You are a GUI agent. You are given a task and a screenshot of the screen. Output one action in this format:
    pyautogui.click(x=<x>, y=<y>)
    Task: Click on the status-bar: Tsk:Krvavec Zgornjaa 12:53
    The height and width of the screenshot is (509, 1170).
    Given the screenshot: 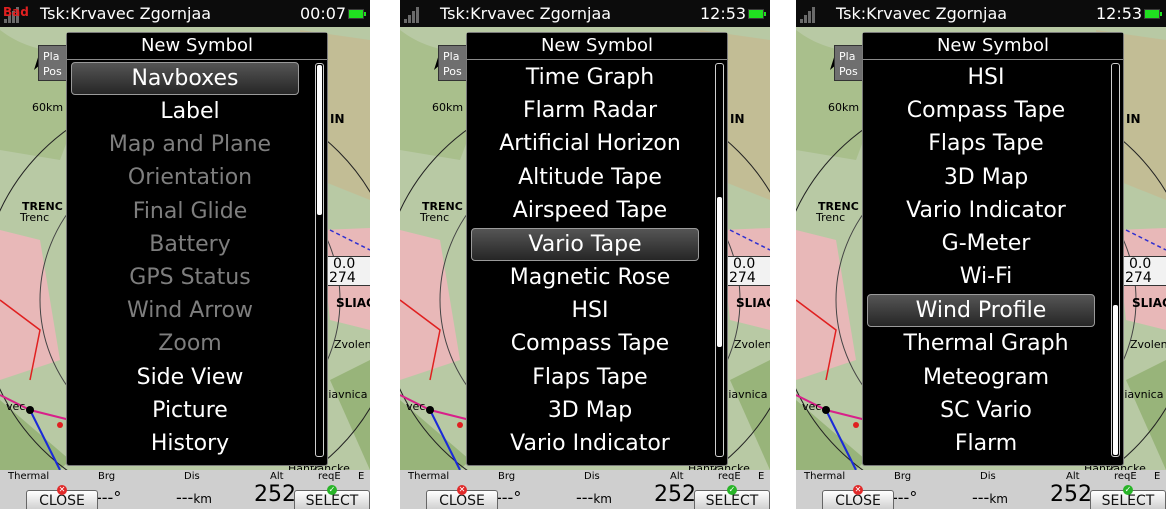 What is the action you would take?
    pyautogui.click(x=981, y=13)
    